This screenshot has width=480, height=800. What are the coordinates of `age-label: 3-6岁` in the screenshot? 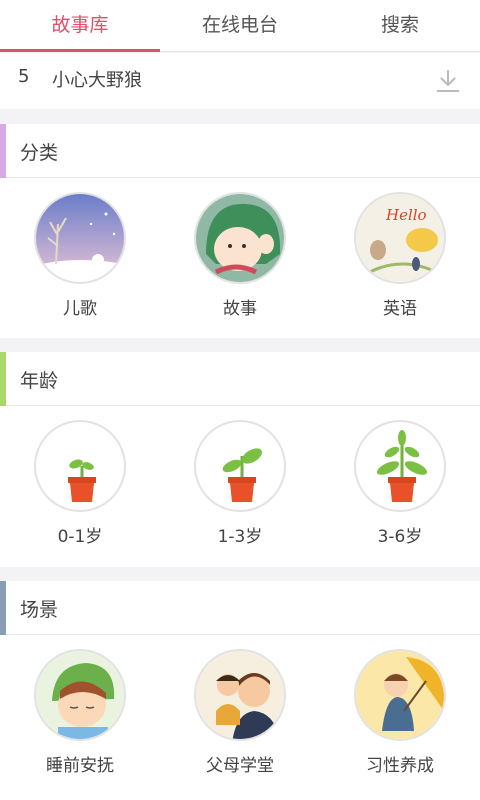 It's located at (400, 537).